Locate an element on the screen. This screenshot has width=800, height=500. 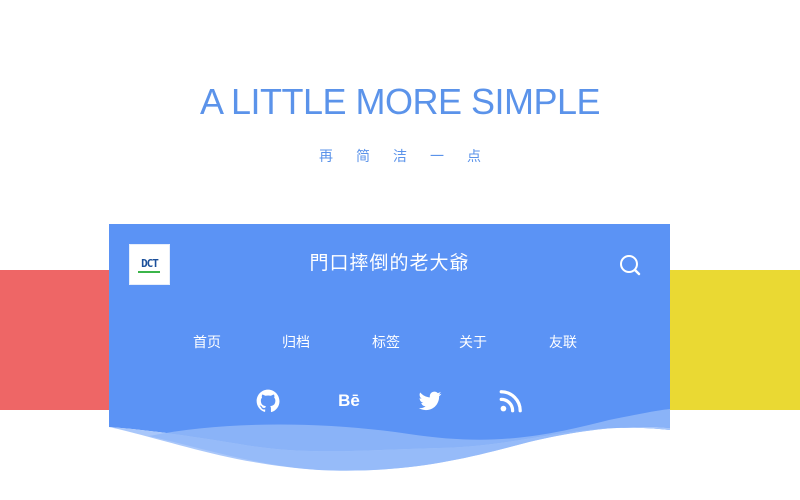
github-link is located at coordinates (268, 401).